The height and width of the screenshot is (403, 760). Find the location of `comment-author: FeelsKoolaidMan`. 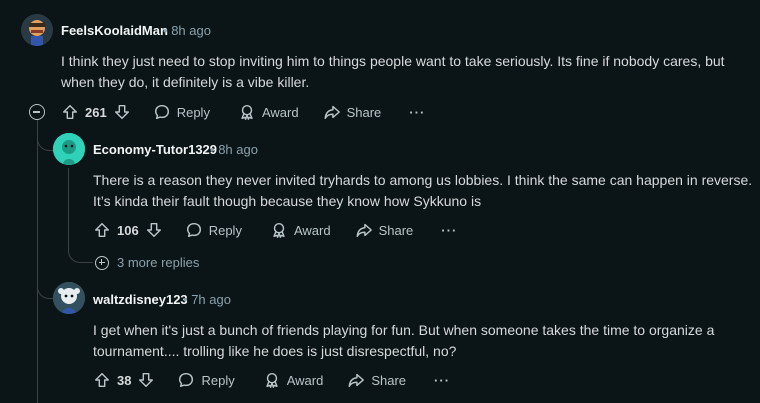

comment-author: FeelsKoolaidMan is located at coordinates (114, 30).